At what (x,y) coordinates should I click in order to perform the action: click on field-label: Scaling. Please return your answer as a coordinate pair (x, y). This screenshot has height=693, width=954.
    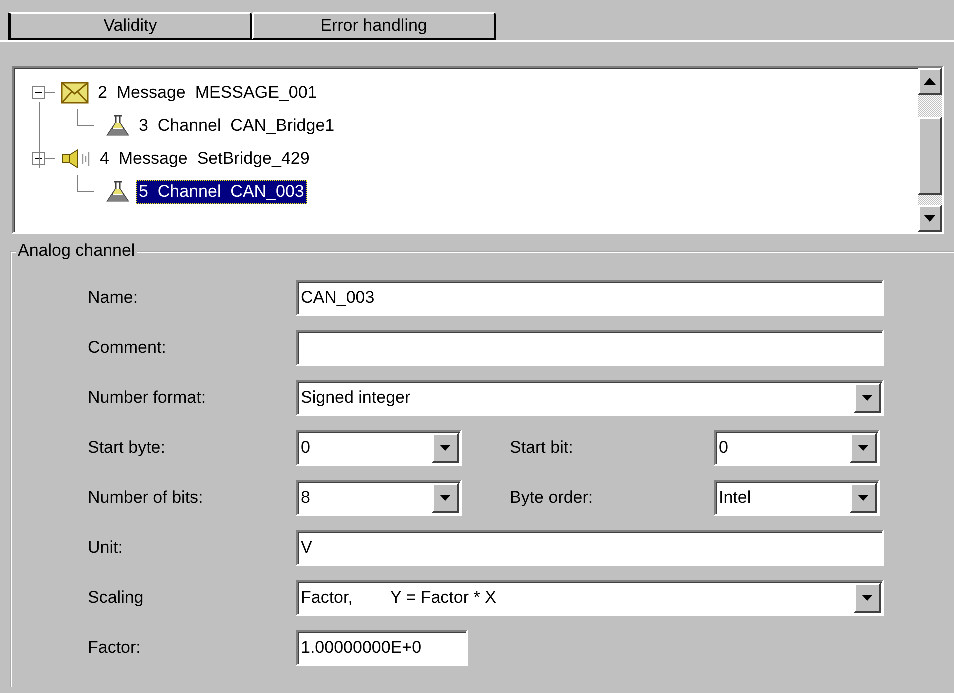
    Looking at the image, I should click on (116, 598).